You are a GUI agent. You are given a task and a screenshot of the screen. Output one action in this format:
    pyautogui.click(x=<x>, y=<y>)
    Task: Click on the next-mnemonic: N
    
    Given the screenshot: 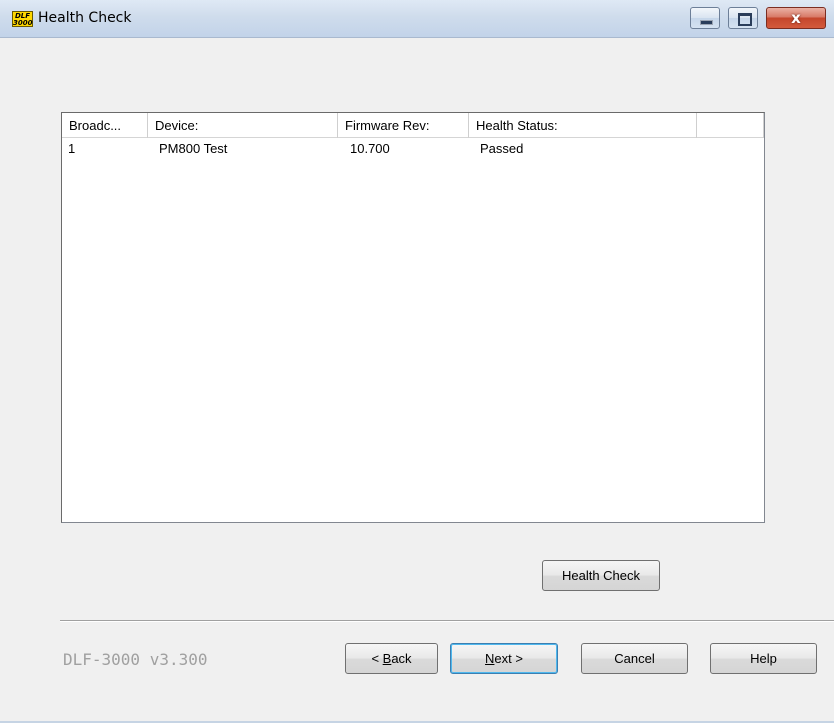 What is the action you would take?
    pyautogui.click(x=490, y=658)
    